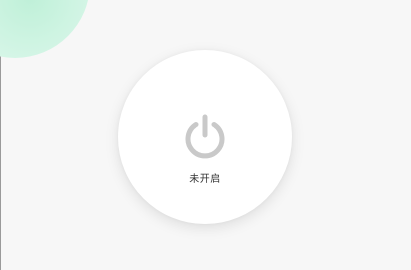 Image resolution: width=411 pixels, height=270 pixels. I want to click on power-status-label: 未开启, so click(205, 179).